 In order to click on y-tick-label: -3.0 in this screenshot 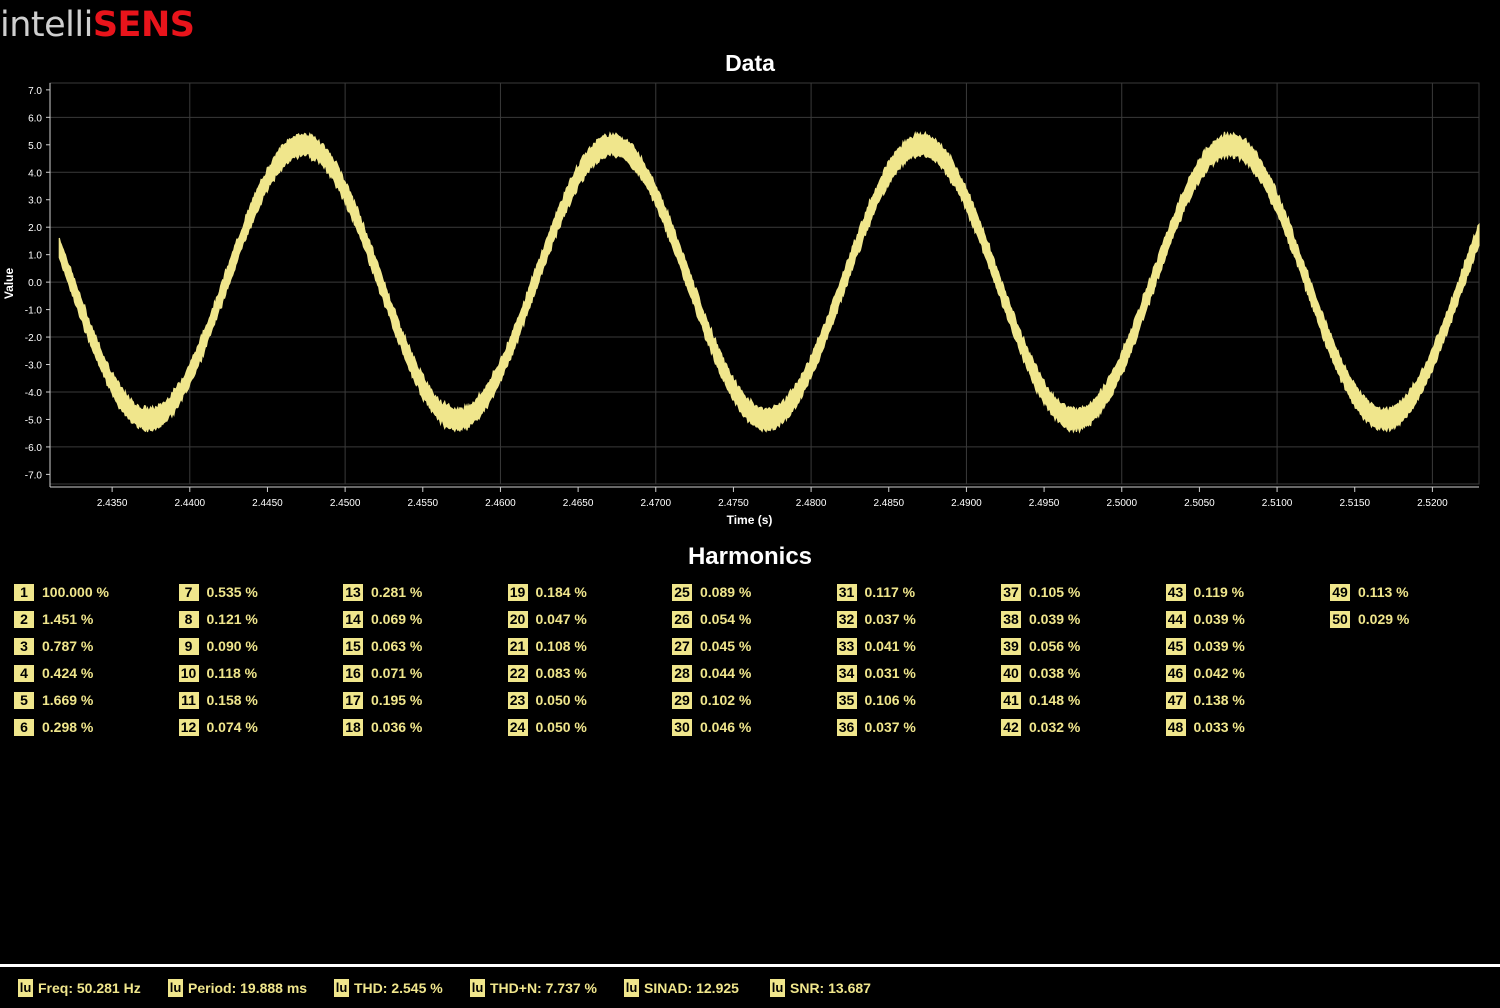, I will do `click(34, 366)`.